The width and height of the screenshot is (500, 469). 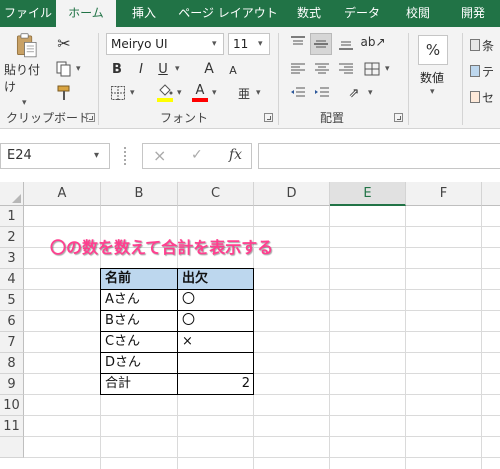 What do you see at coordinates (12, 405) in the screenshot?
I see `row-header-10: 10` at bounding box center [12, 405].